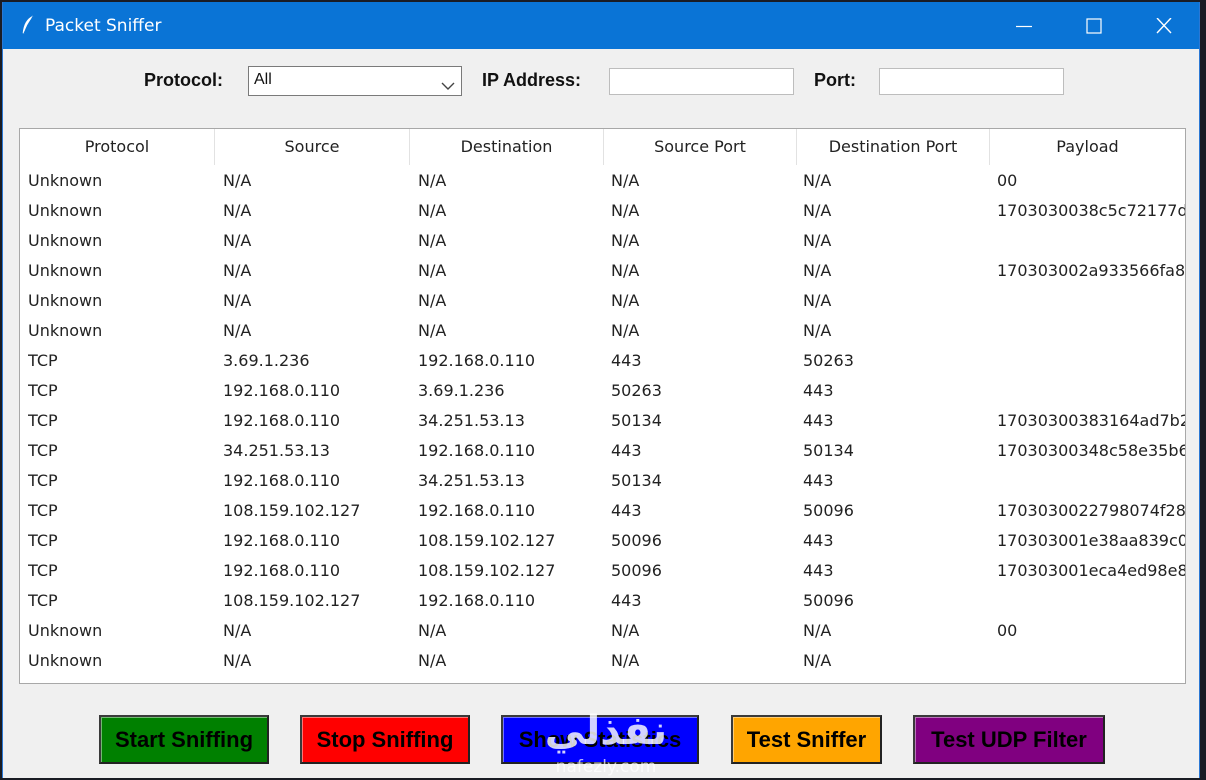 Image resolution: width=1206 pixels, height=780 pixels. Describe the element at coordinates (828, 510) in the screenshot. I see `cell-destination-port: 50096` at that location.